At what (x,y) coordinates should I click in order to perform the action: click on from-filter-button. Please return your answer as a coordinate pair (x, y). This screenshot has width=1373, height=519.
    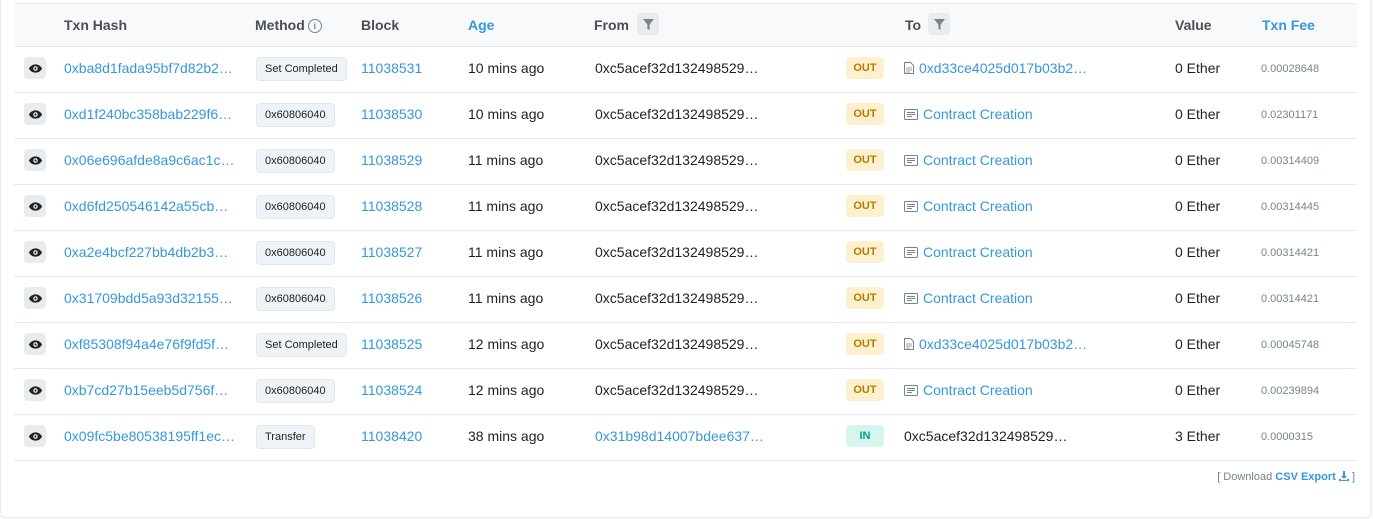
    Looking at the image, I should click on (648, 24).